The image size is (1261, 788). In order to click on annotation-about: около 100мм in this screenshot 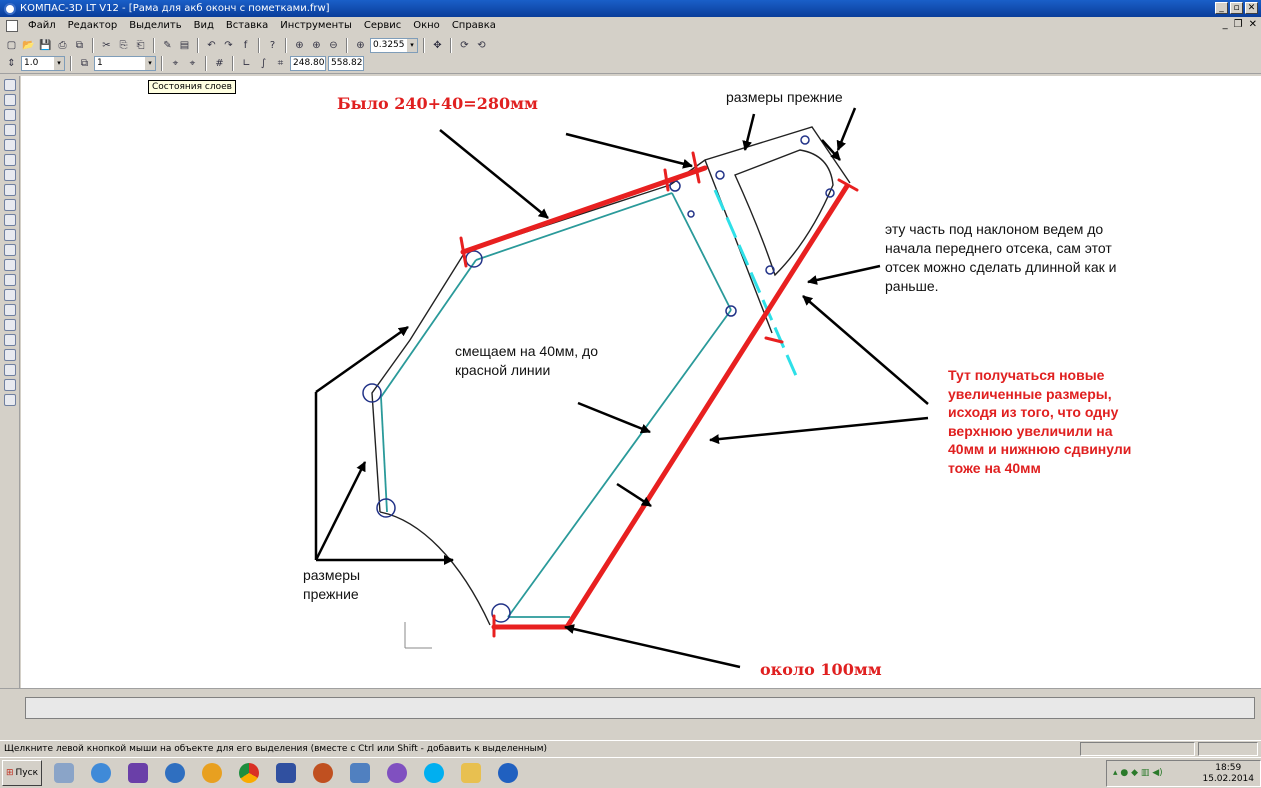, I will do `click(821, 669)`.